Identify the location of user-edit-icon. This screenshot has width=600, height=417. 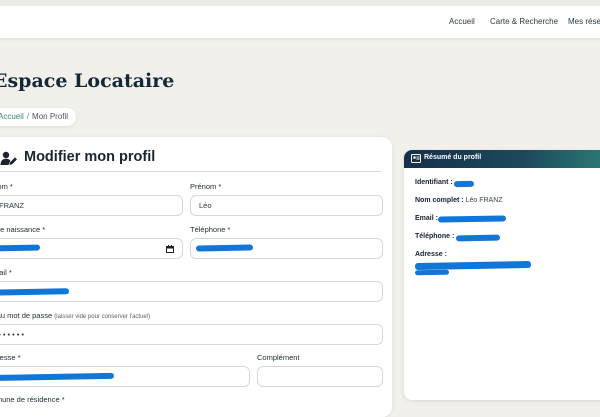
(8, 158).